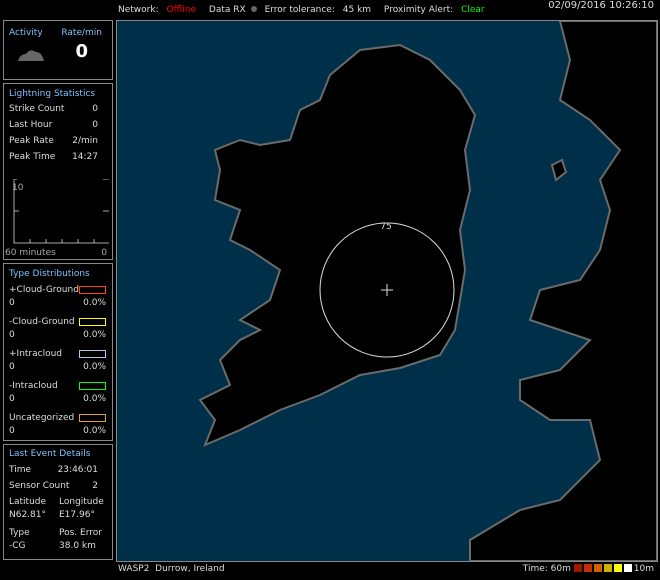 The width and height of the screenshot is (660, 580). What do you see at coordinates (19, 533) in the screenshot?
I see `type-label: Type` at bounding box center [19, 533].